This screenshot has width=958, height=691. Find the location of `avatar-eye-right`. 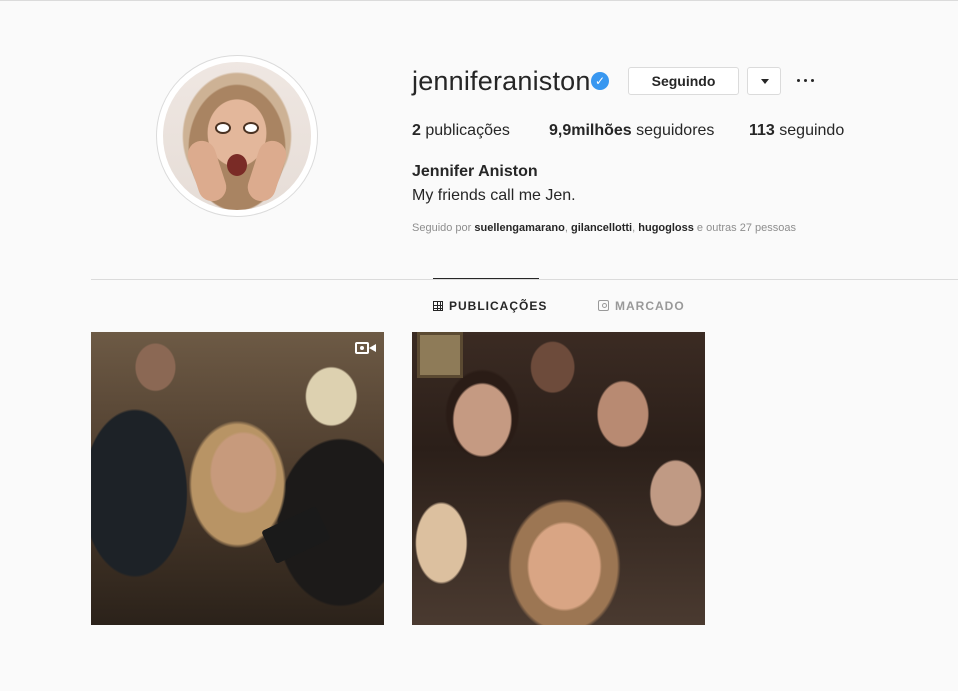

avatar-eye-right is located at coordinates (251, 128).